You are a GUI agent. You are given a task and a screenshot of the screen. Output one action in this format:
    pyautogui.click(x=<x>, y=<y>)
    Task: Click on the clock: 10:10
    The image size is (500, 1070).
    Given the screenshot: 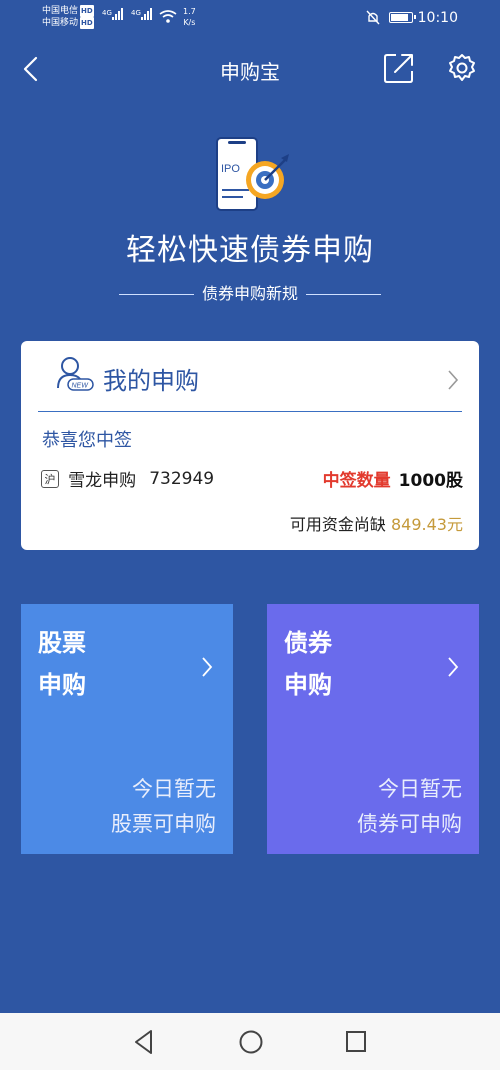 What is the action you would take?
    pyautogui.click(x=437, y=18)
    